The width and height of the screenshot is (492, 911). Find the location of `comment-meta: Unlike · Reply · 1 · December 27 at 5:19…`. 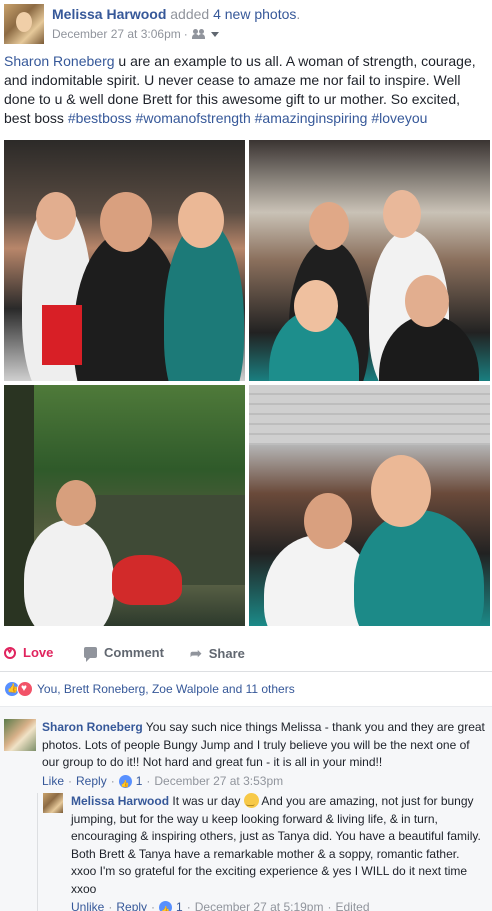

comment-meta: Unlike · Reply · 1 · December 27 at 5:19… is located at coordinates (279, 905).